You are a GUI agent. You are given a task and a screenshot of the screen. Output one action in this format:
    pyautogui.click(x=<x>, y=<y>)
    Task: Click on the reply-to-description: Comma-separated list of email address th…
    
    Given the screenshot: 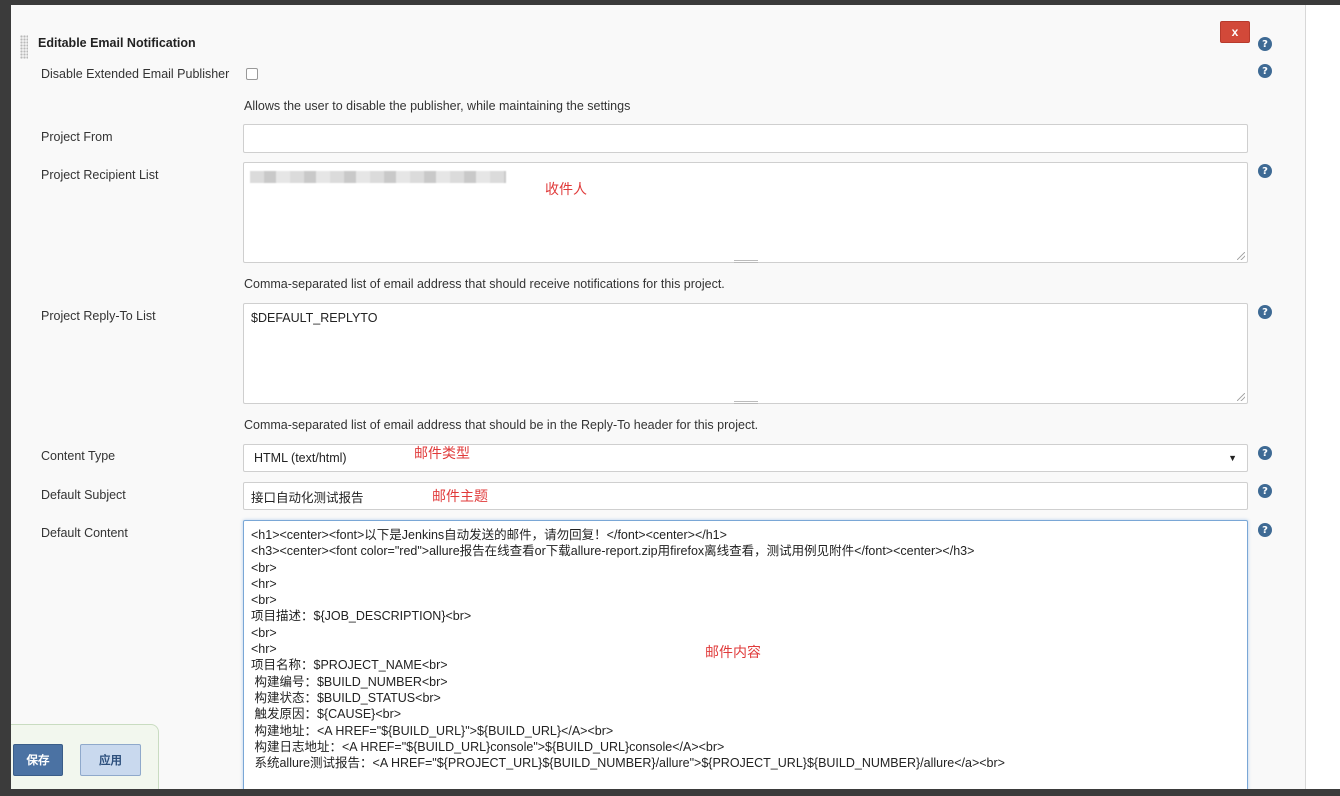 What is the action you would take?
    pyautogui.click(x=501, y=425)
    